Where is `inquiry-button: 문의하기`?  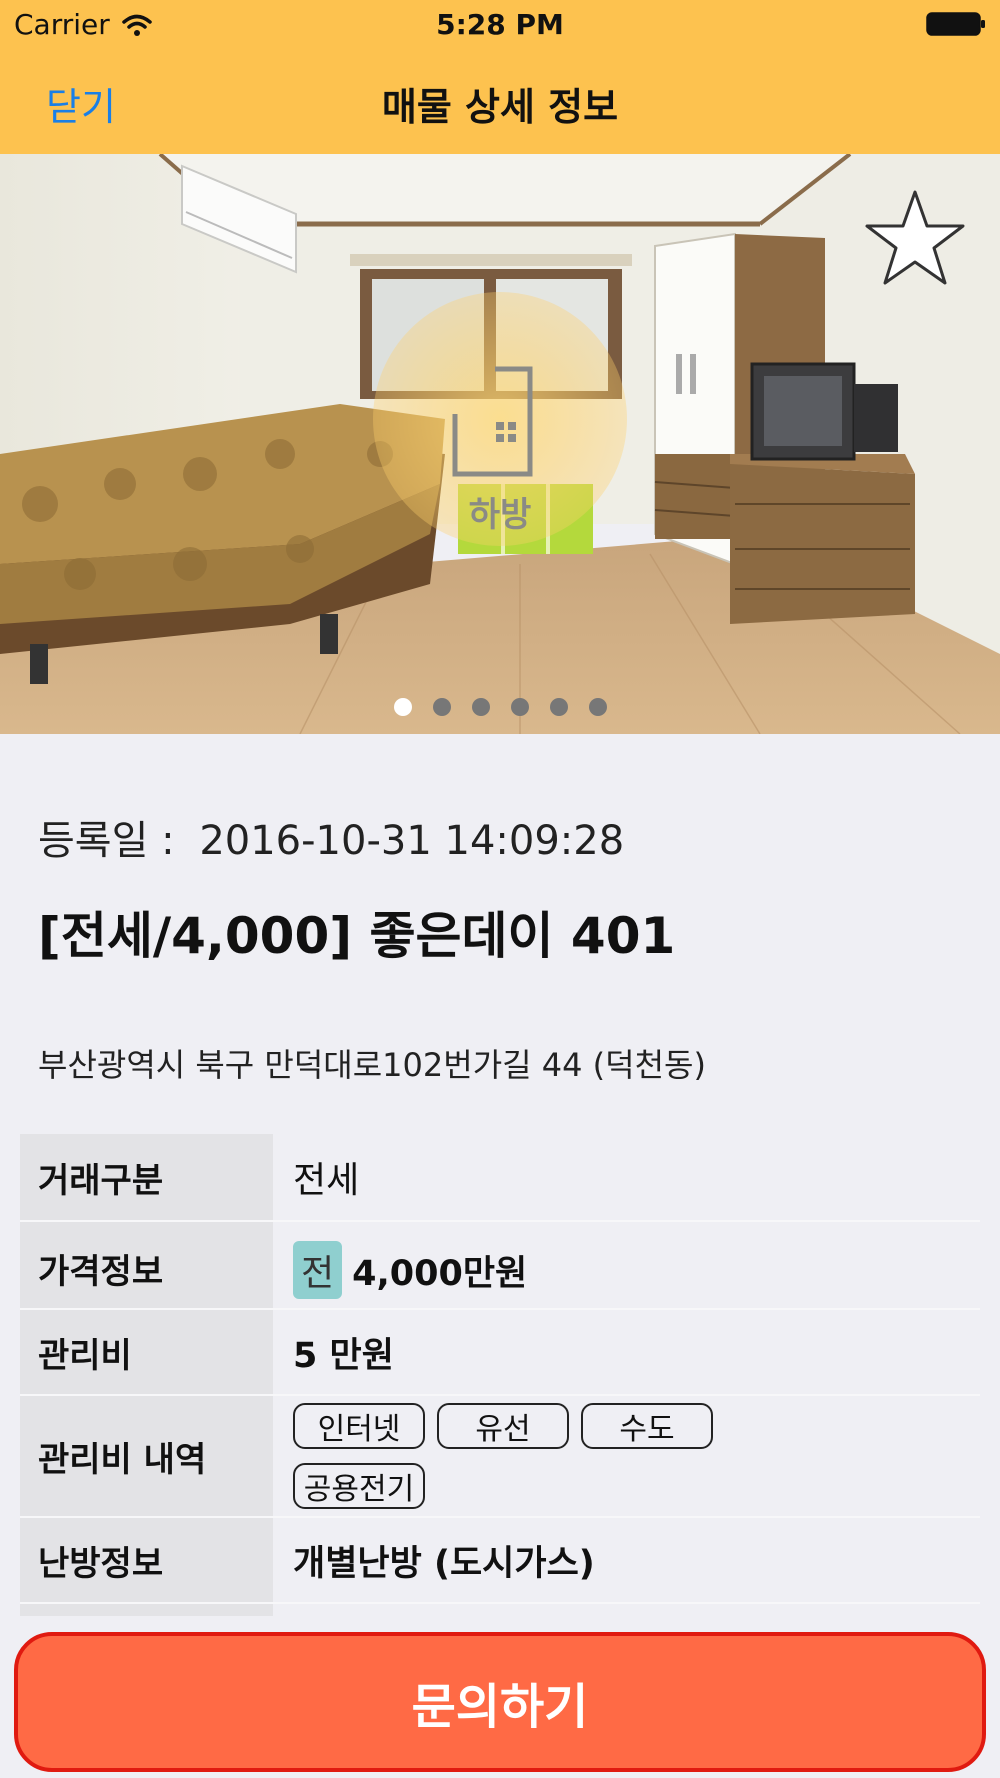 inquiry-button: 문의하기 is located at coordinates (500, 1702).